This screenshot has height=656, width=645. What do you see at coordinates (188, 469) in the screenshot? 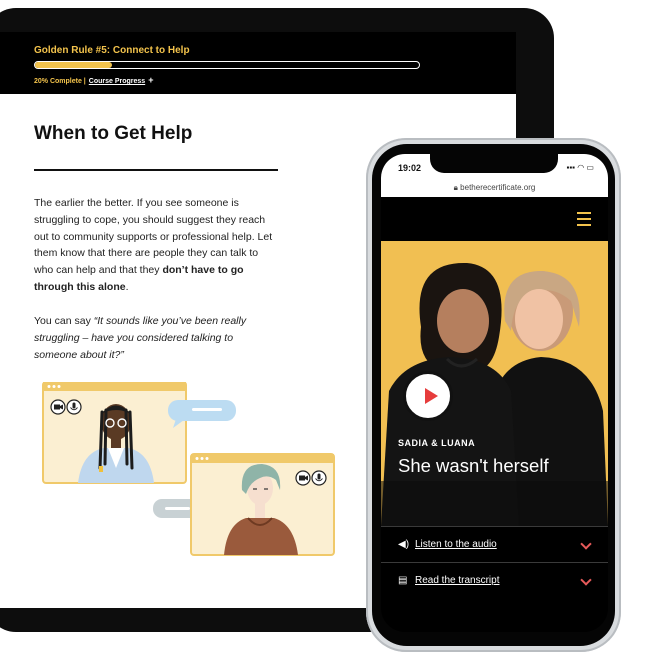
I see `video-call-illustration` at bounding box center [188, 469].